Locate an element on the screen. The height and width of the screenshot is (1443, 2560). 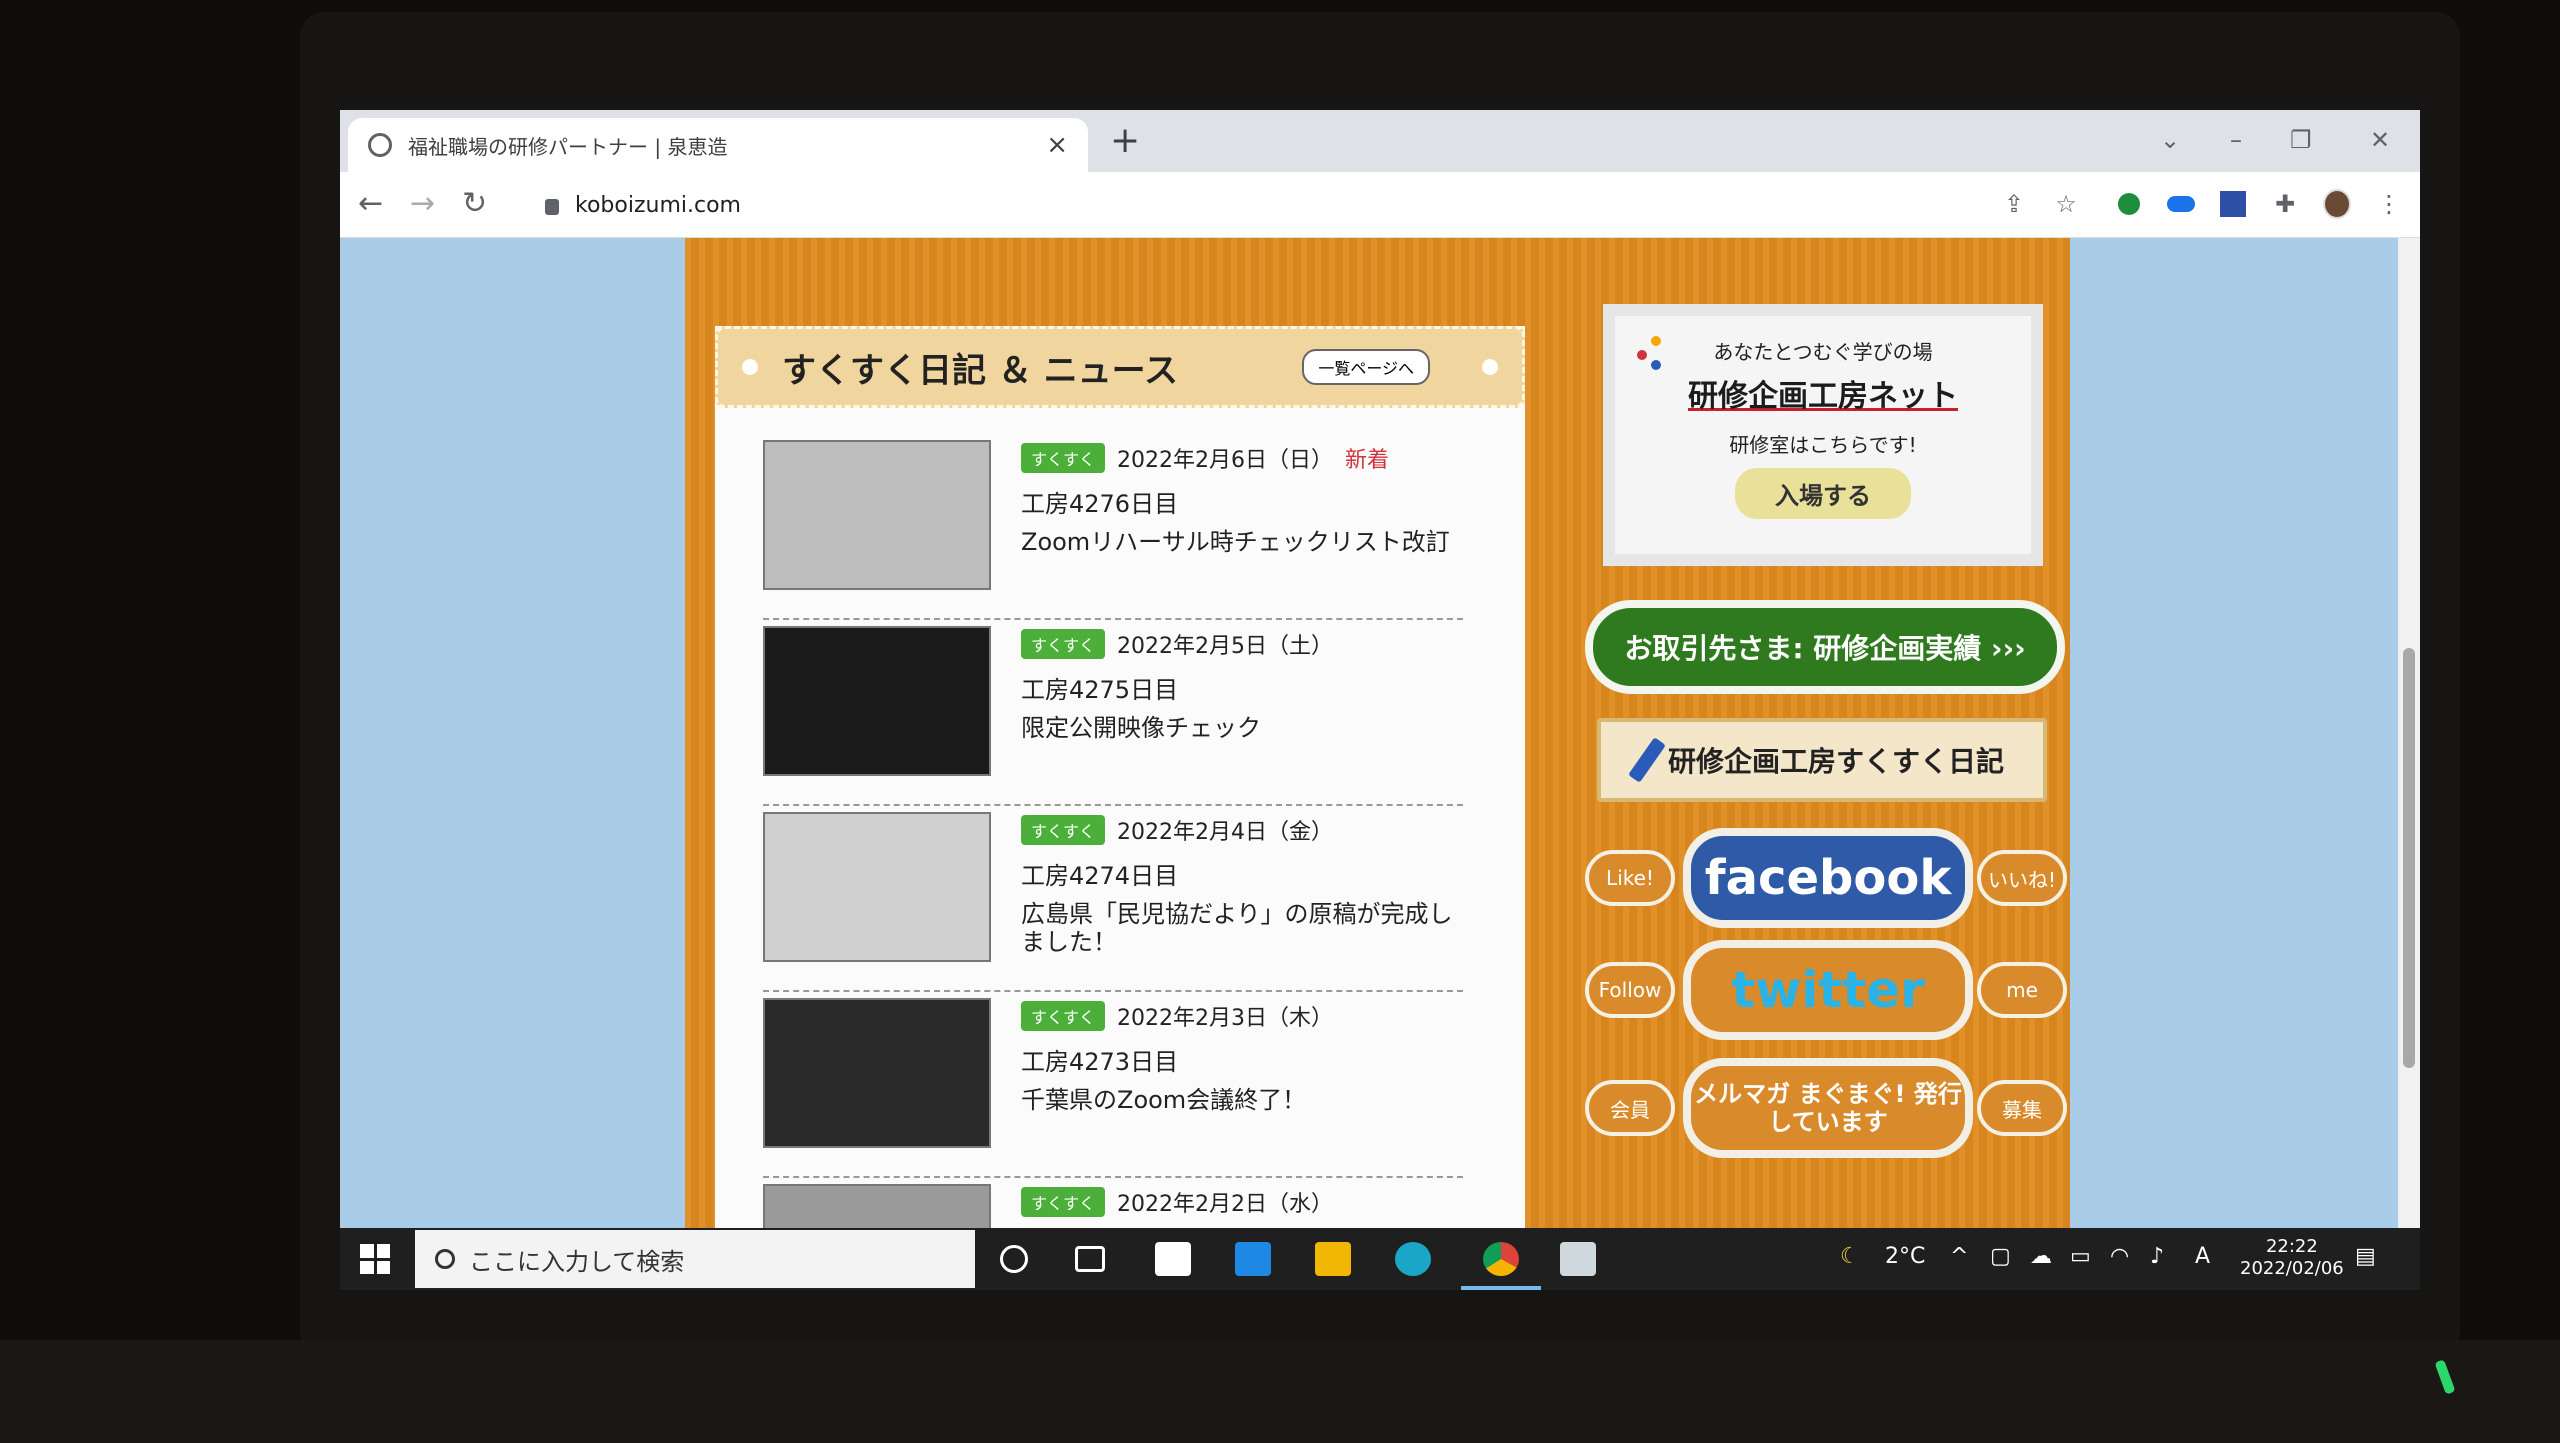
news-day-count: 工房4274日目 is located at coordinates (1100, 876).